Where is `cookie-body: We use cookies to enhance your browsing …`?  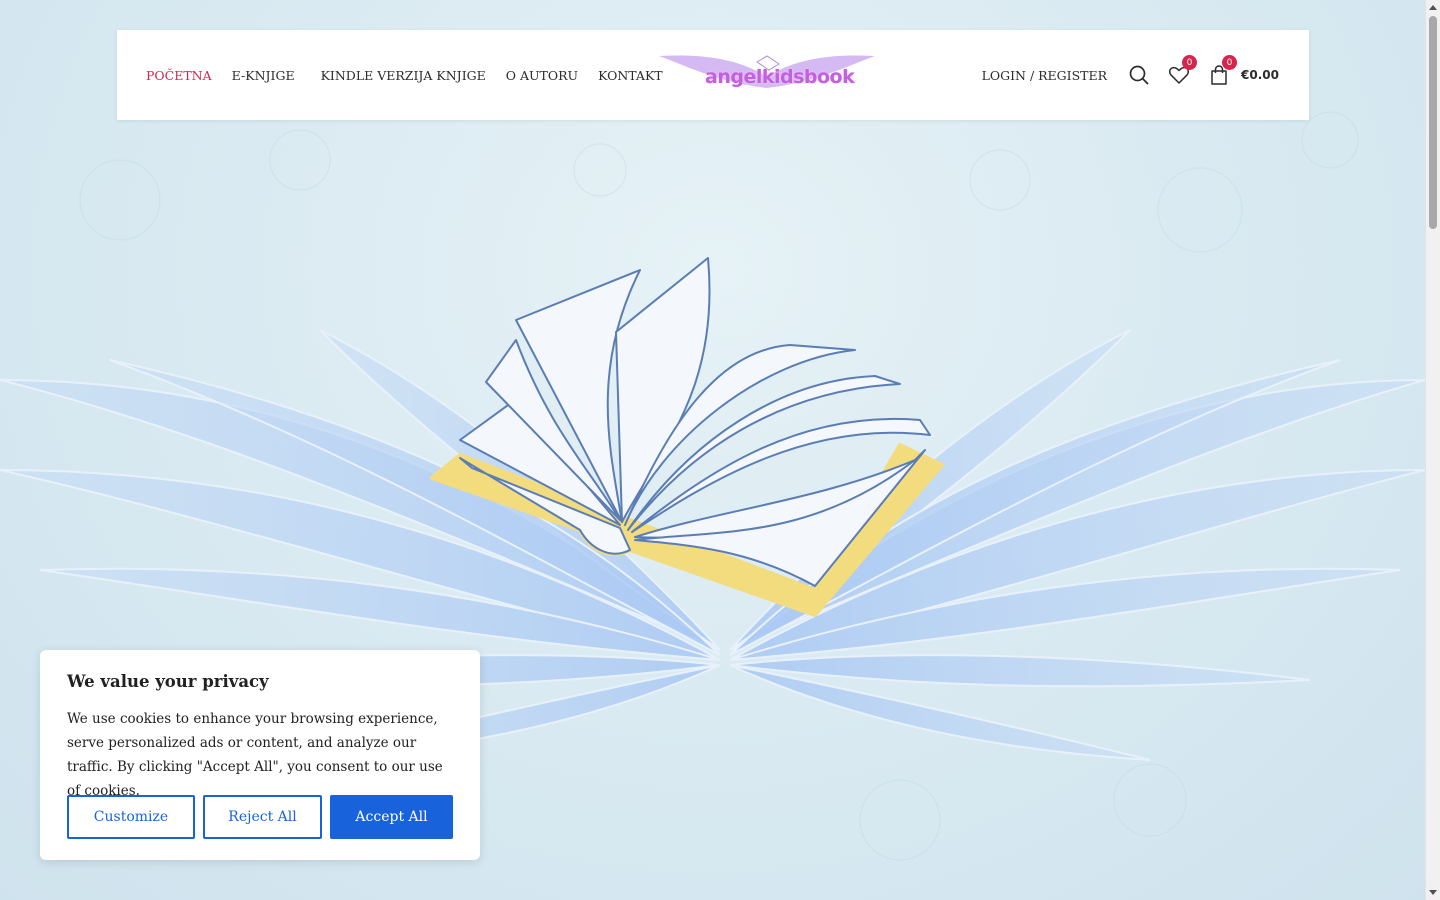 cookie-body: We use cookies to enhance your browsing … is located at coordinates (255, 755).